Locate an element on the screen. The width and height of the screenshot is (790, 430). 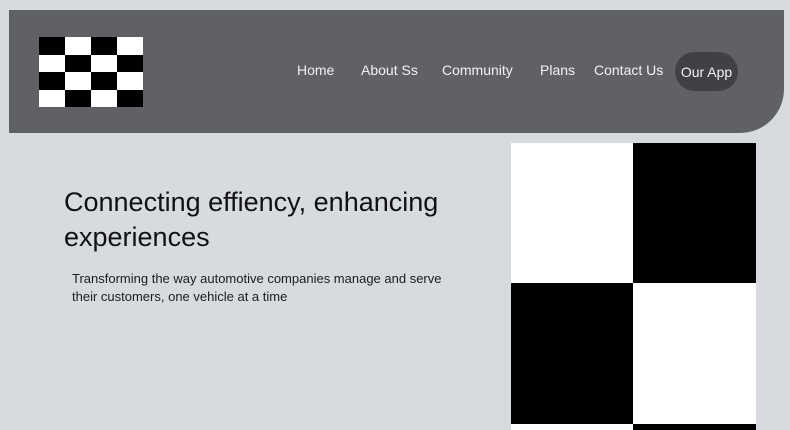
nav-link-plans: Plans is located at coordinates (557, 70).